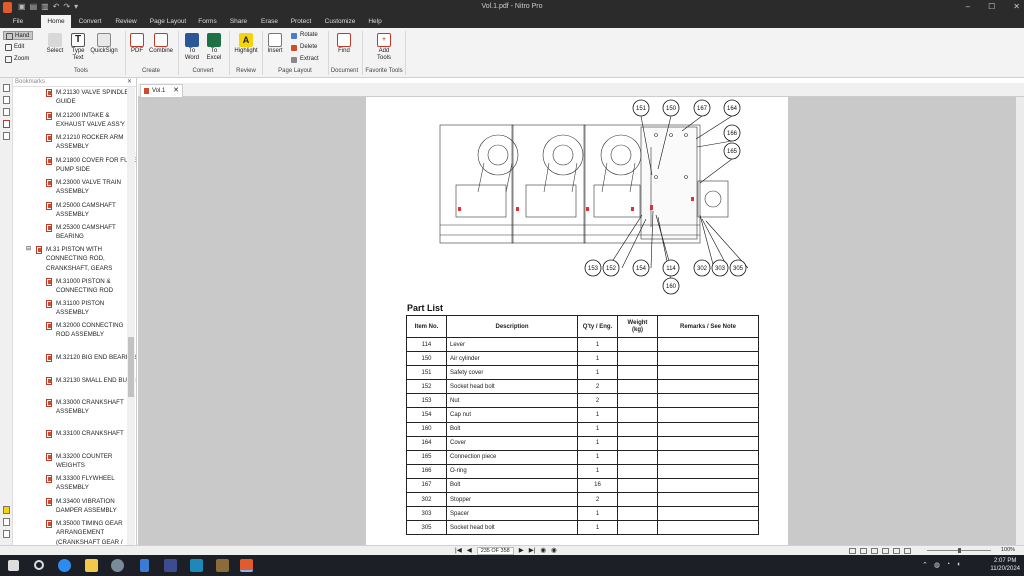 The height and width of the screenshot is (576, 1024). What do you see at coordinates (6, 522) in the screenshot?
I see `signatures-panel-icon` at bounding box center [6, 522].